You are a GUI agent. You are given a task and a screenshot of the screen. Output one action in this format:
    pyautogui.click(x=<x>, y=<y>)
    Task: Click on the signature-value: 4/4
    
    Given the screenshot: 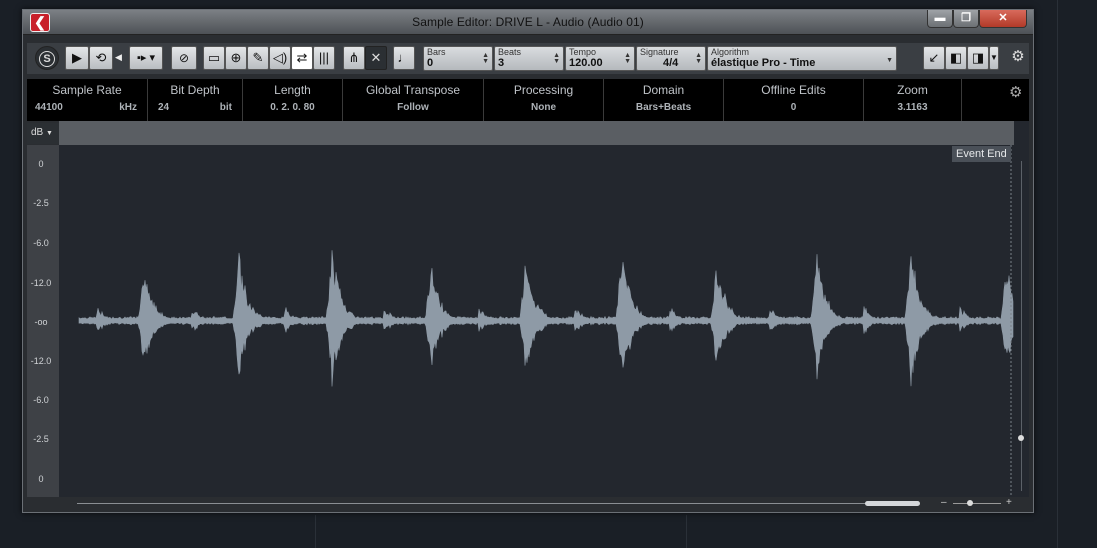 What is the action you would take?
    pyautogui.click(x=671, y=63)
    